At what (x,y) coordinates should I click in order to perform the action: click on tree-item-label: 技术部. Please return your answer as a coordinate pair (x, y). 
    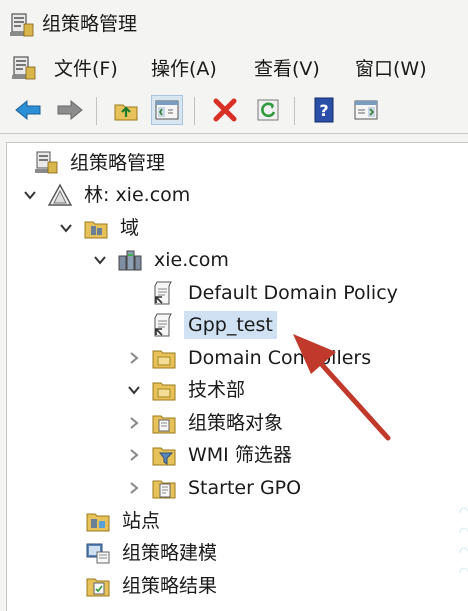
    Looking at the image, I should click on (217, 390).